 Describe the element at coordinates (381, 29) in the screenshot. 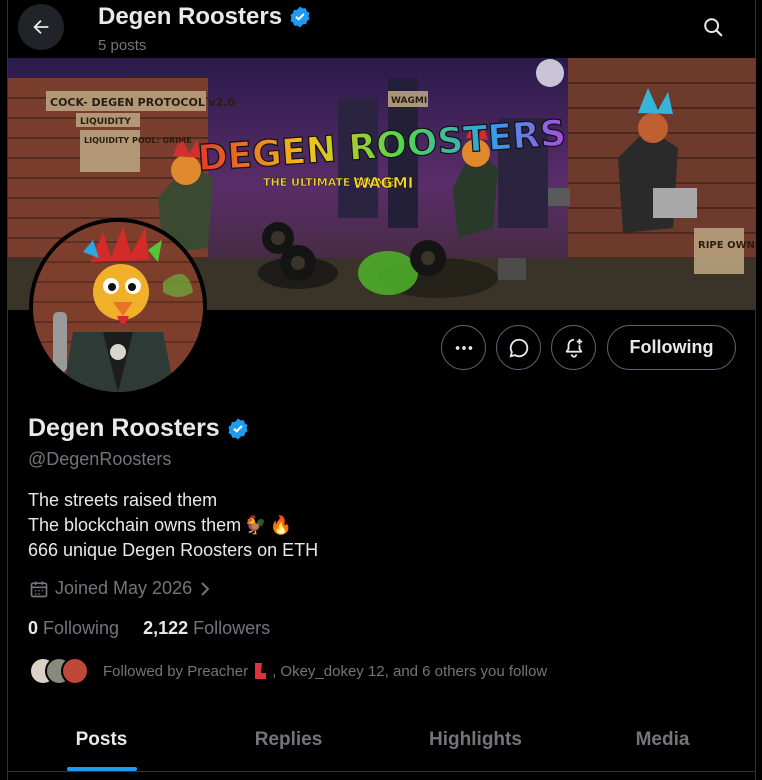

I see `top-bar: Degen Roosters 5 posts` at that location.